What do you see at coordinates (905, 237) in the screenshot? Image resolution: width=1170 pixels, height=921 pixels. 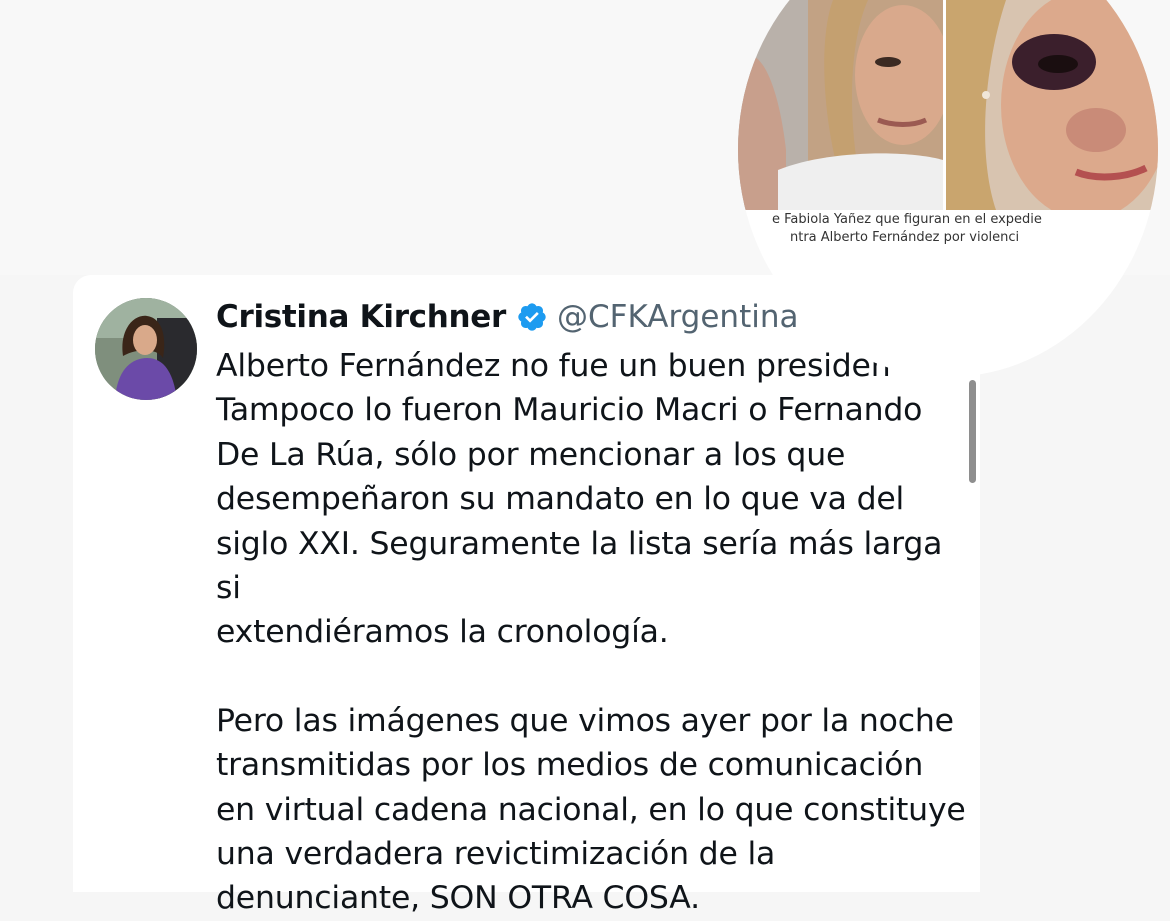 I see `caption-line-2: ntra Alberto Fernández por violenci` at bounding box center [905, 237].